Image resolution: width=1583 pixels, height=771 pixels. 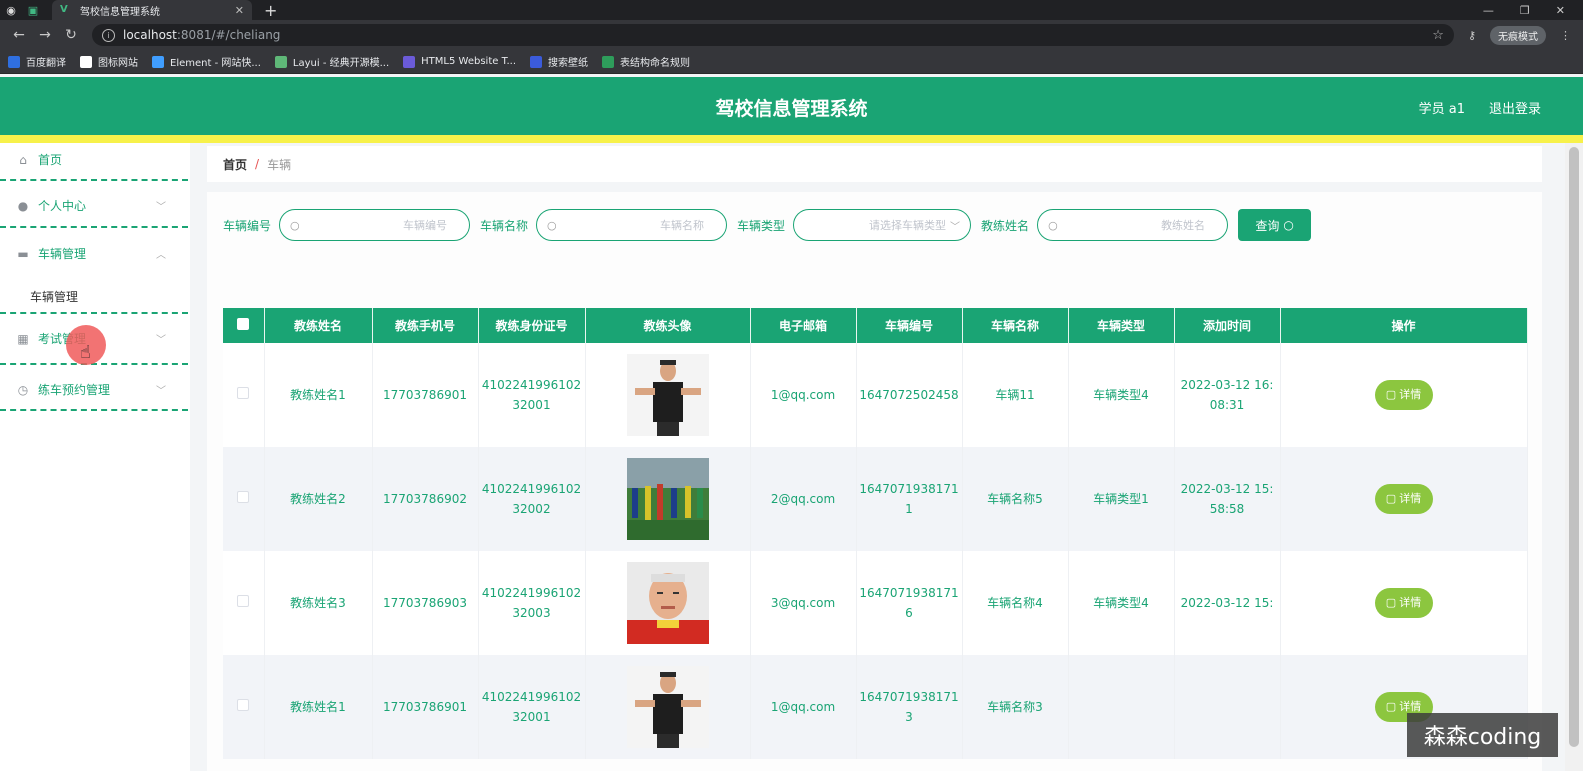 I want to click on back-icon: ←, so click(x=19, y=35).